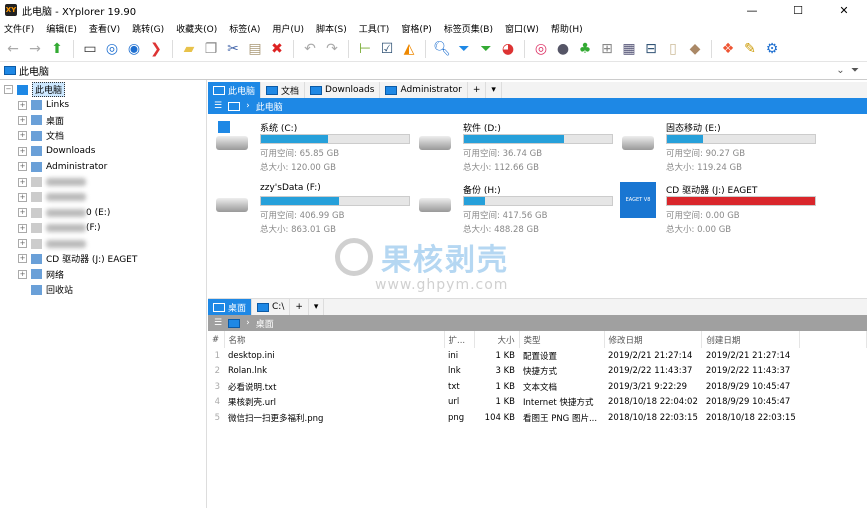 This screenshot has width=867, height=508. I want to click on tree-item: + 文档, so click(103, 135).